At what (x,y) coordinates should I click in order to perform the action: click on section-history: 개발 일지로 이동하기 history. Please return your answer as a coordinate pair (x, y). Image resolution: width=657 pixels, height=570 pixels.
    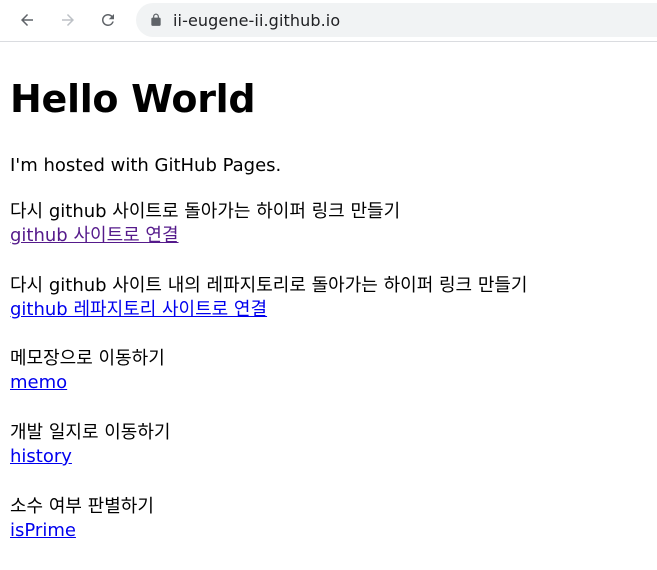
    Looking at the image, I should click on (90, 445).